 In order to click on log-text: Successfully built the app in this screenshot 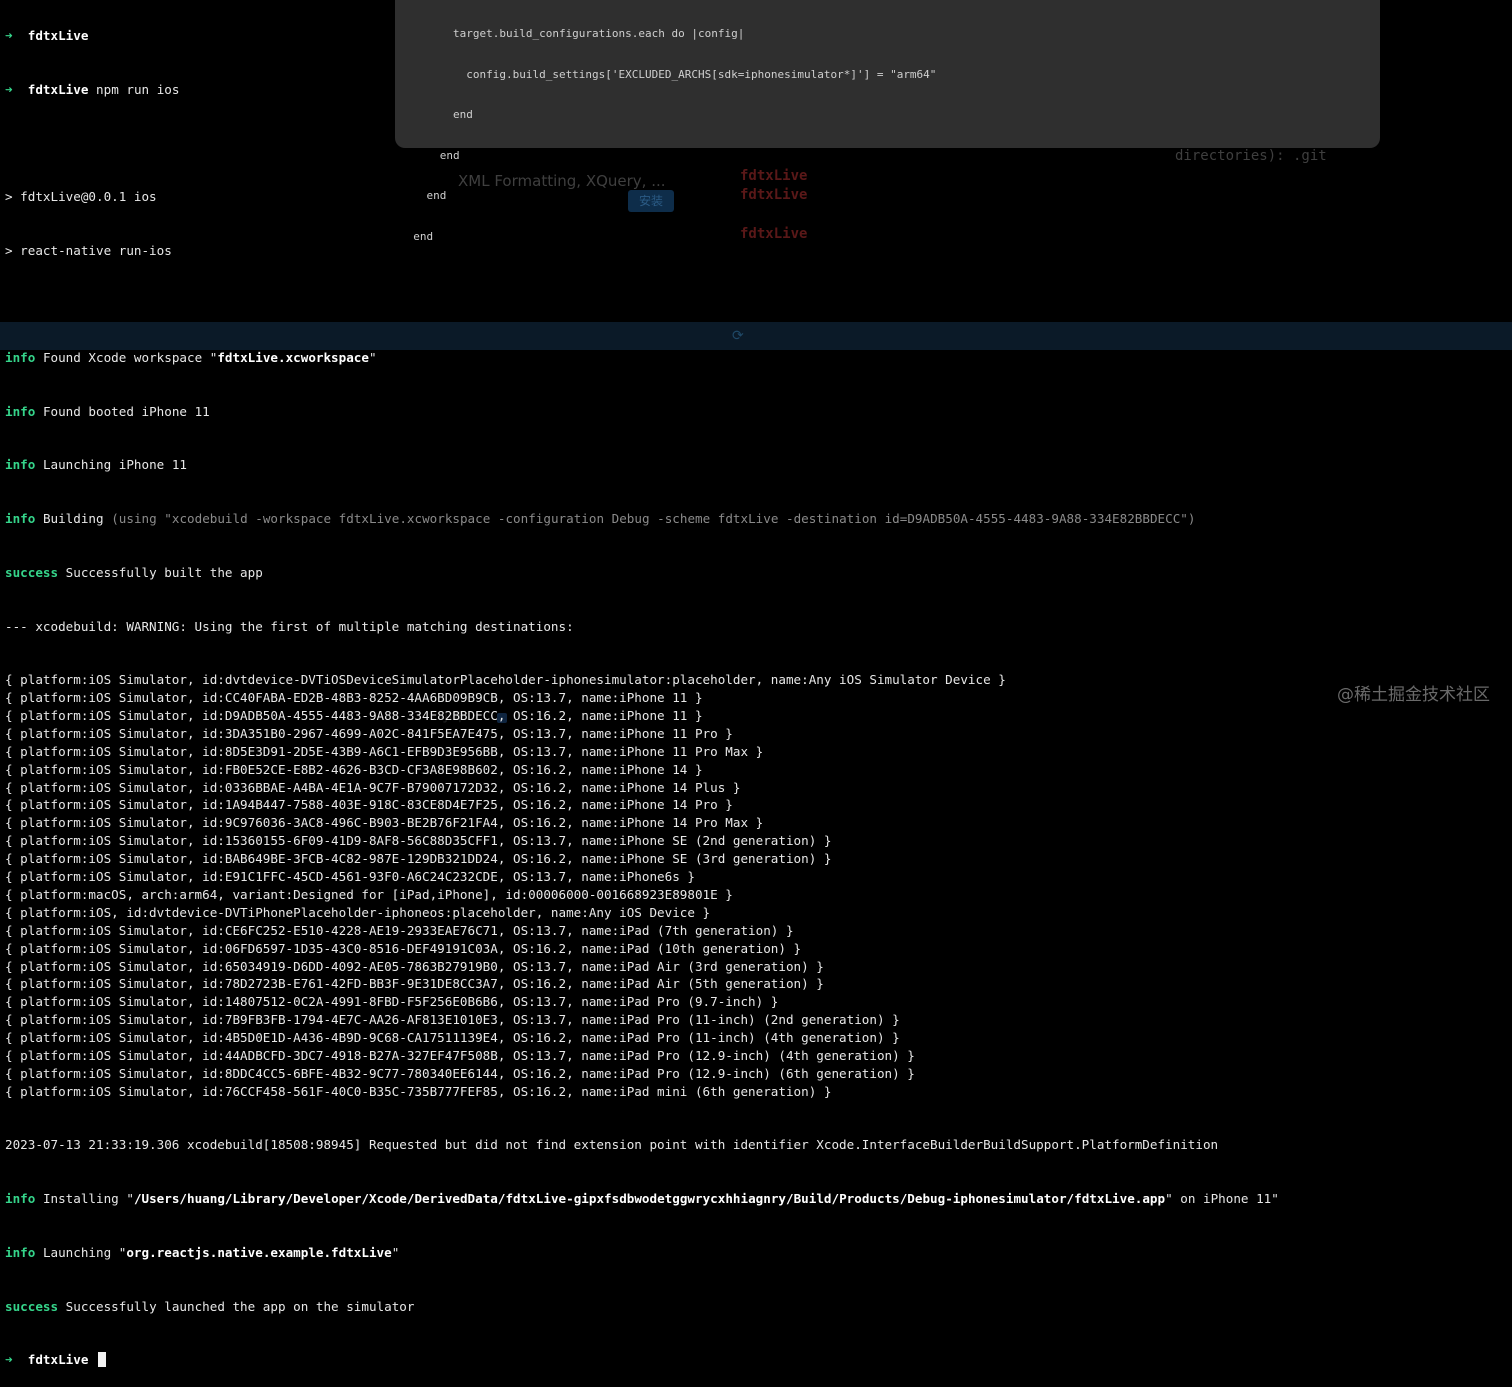, I will do `click(164, 572)`.